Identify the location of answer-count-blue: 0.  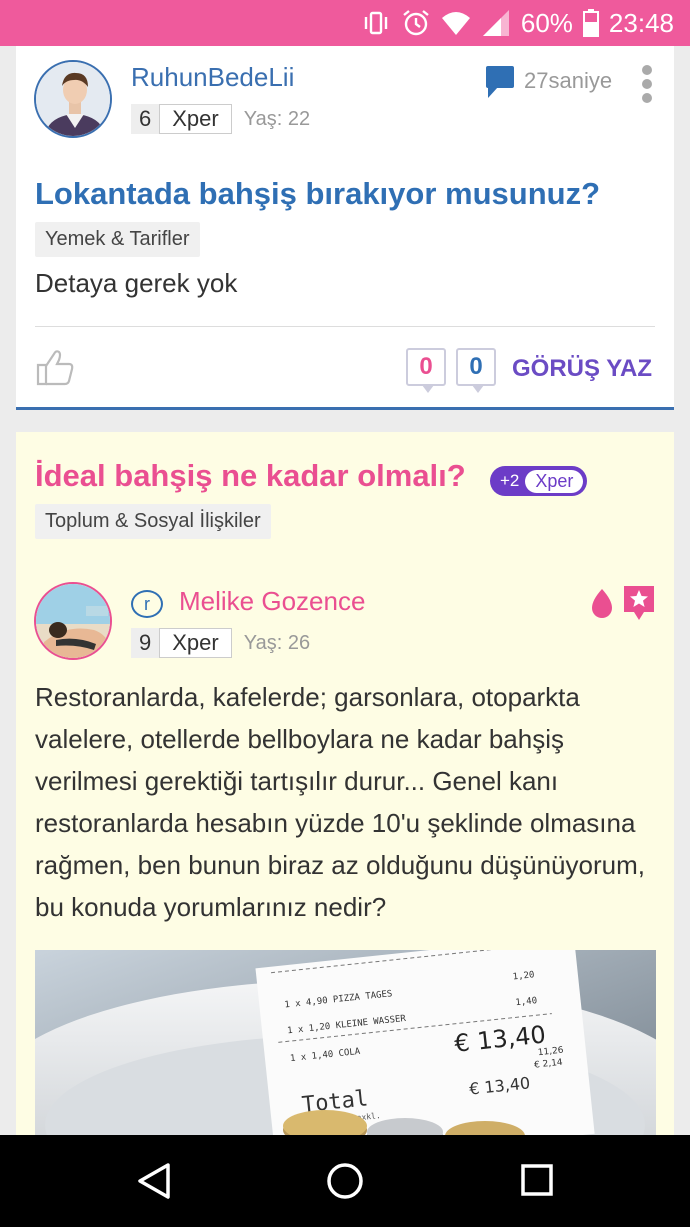
(476, 370).